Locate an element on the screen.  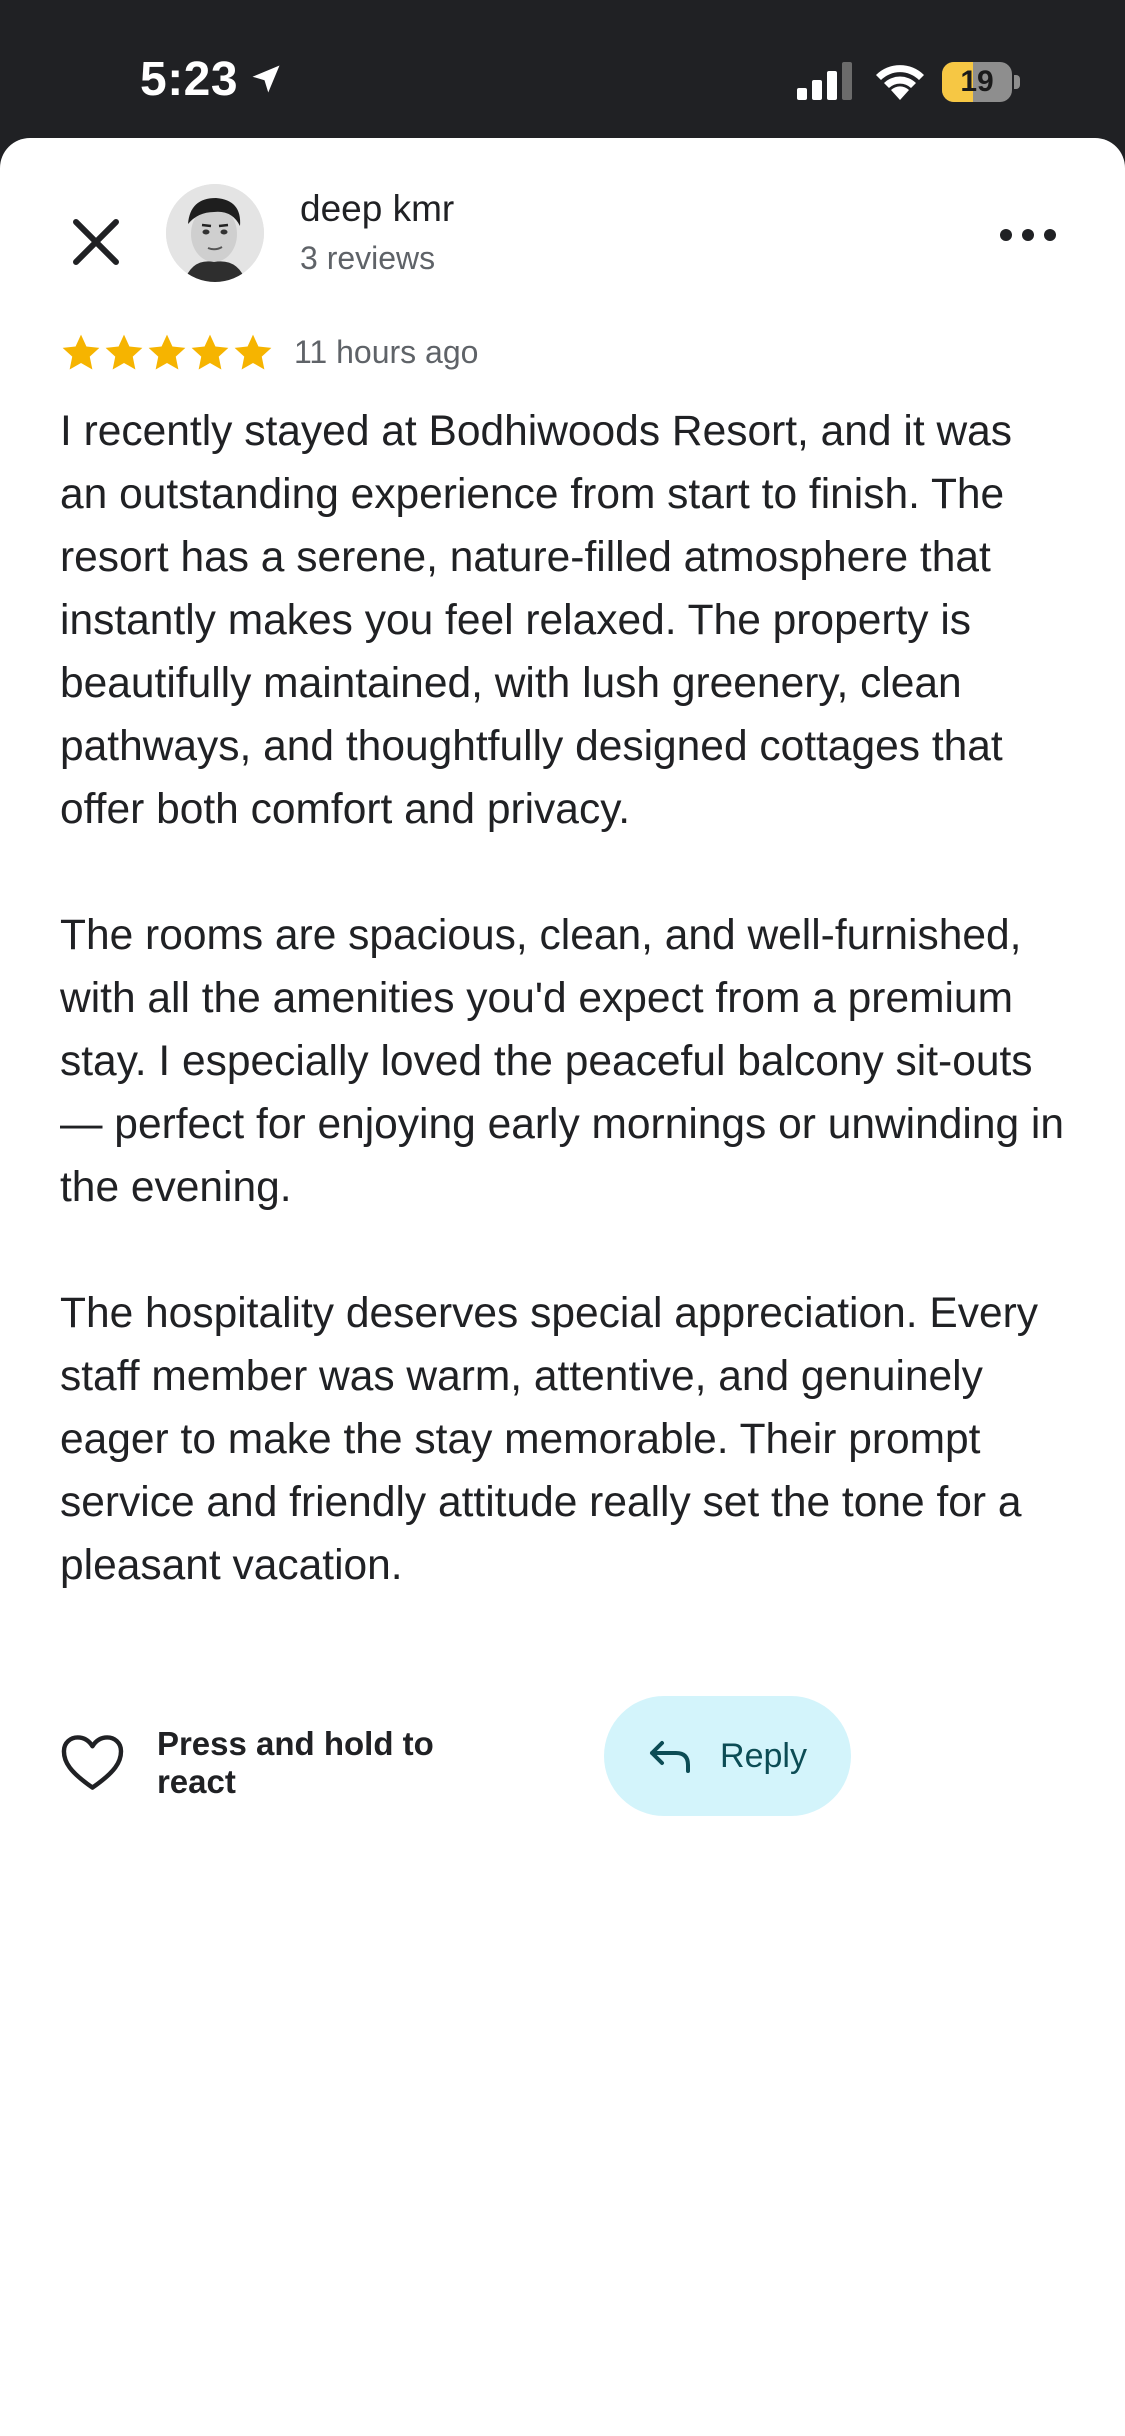
heart-icon is located at coordinates (92, 1762).